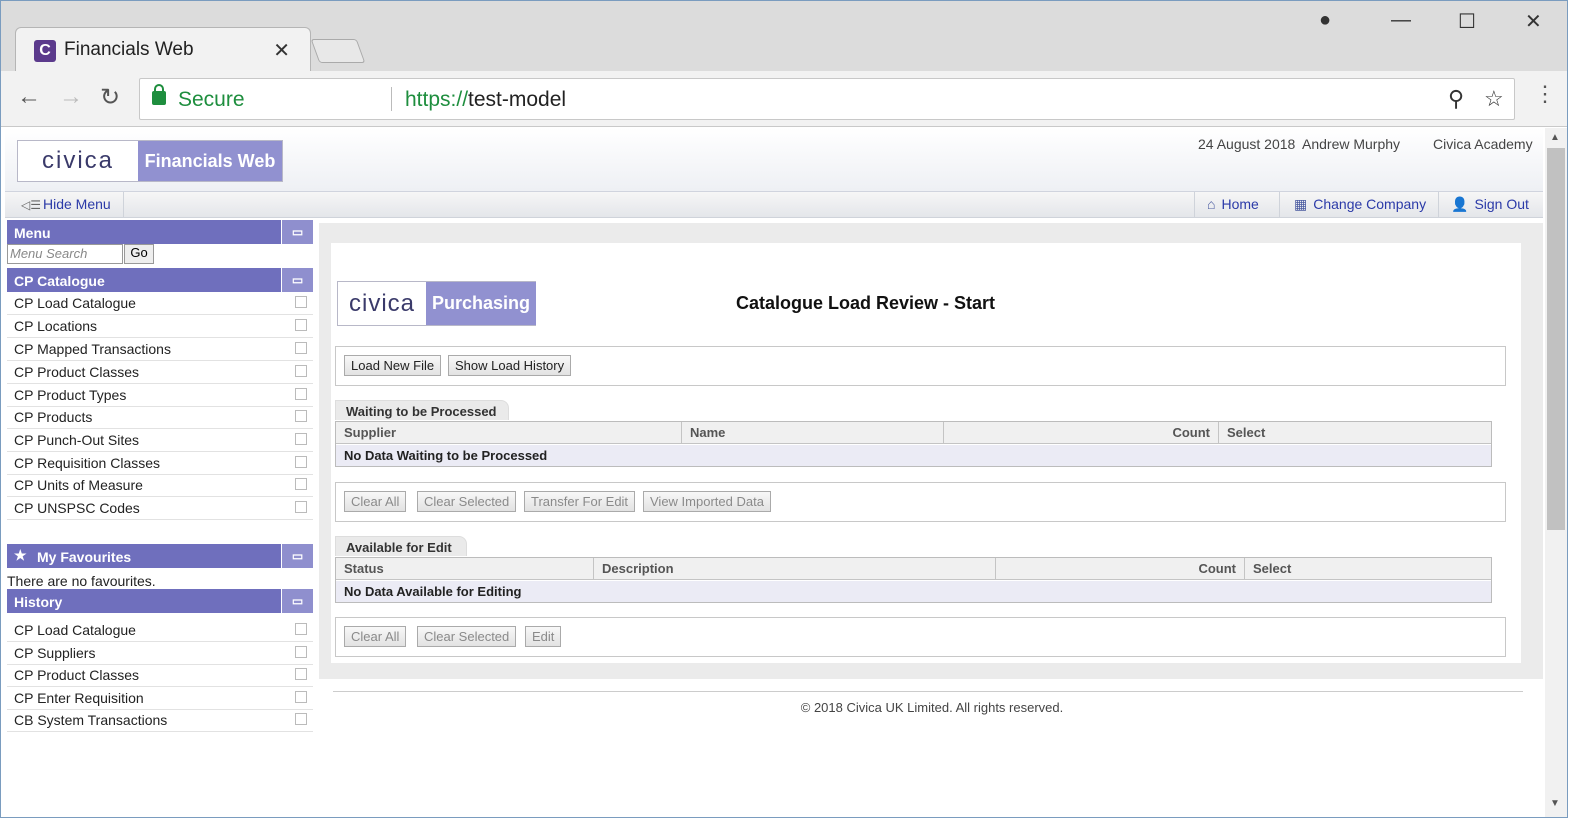 This screenshot has height=830, width=1591. What do you see at coordinates (436, 303) in the screenshot?
I see `purchasing-logo: civica Purchasing` at bounding box center [436, 303].